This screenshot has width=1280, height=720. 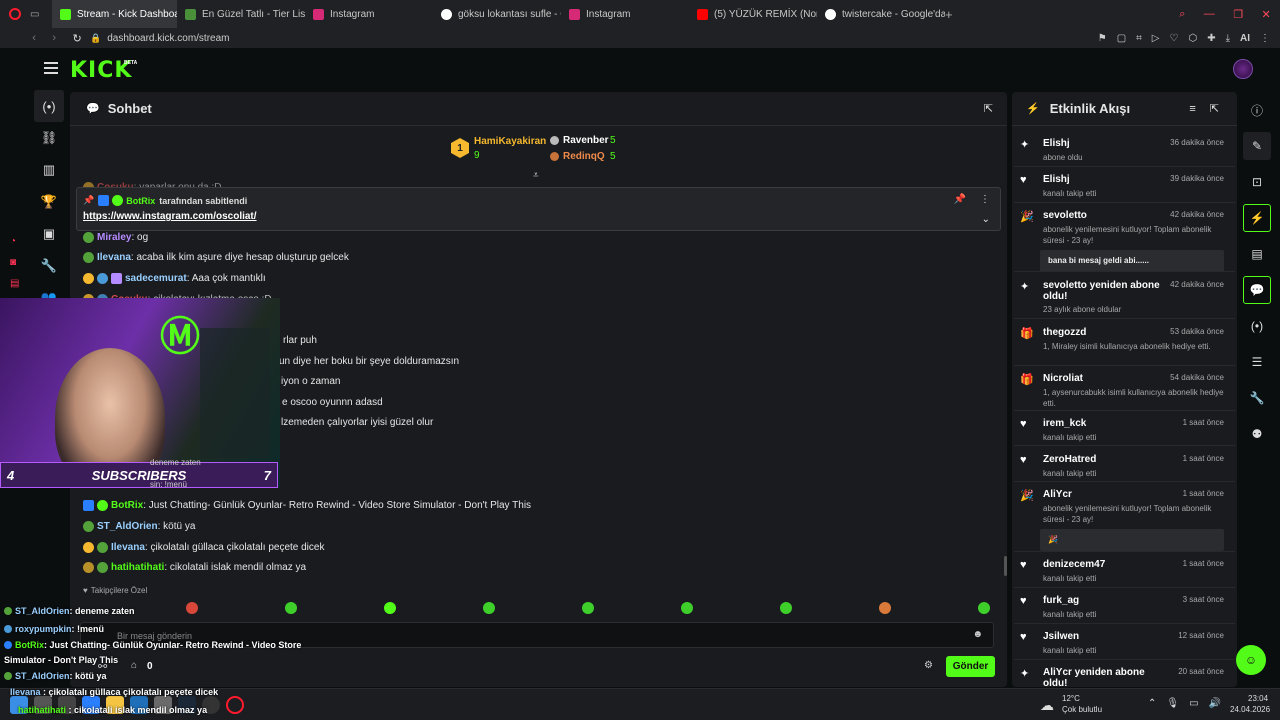 I want to click on heart-icon: ♡, so click(x=1173, y=38).